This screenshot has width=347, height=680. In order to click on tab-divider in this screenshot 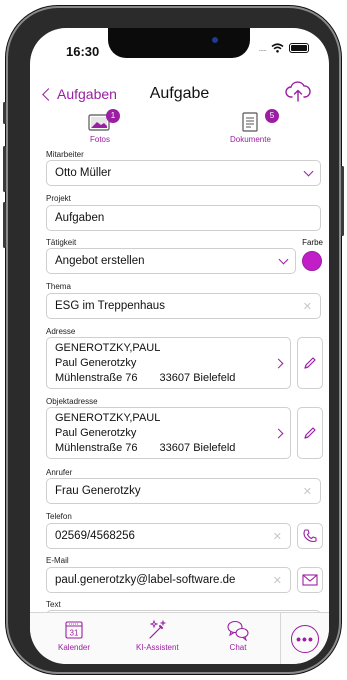, I will do `click(280, 638)`.